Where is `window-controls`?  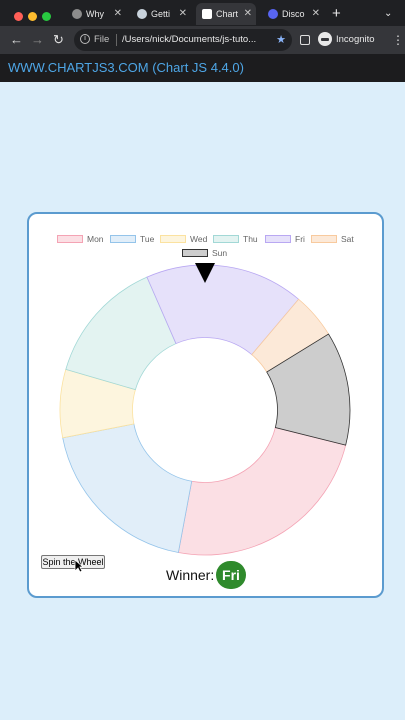
window-controls is located at coordinates (35, 17).